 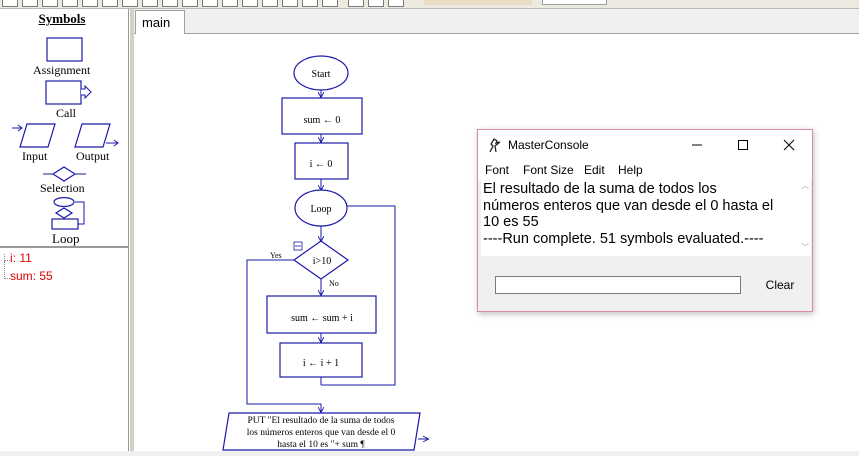 I want to click on call-icon, so click(x=69, y=93).